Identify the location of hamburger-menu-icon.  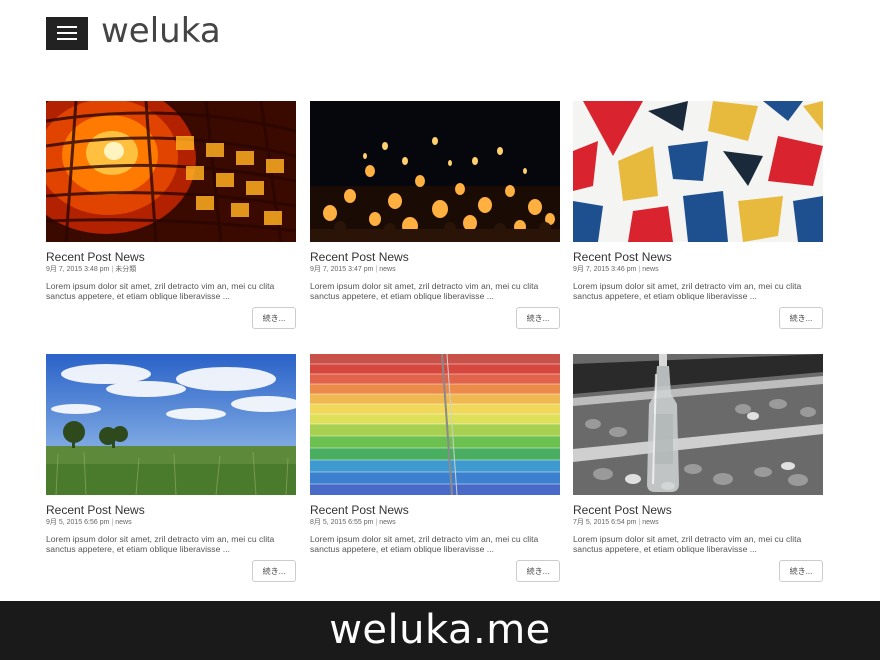
(67, 33).